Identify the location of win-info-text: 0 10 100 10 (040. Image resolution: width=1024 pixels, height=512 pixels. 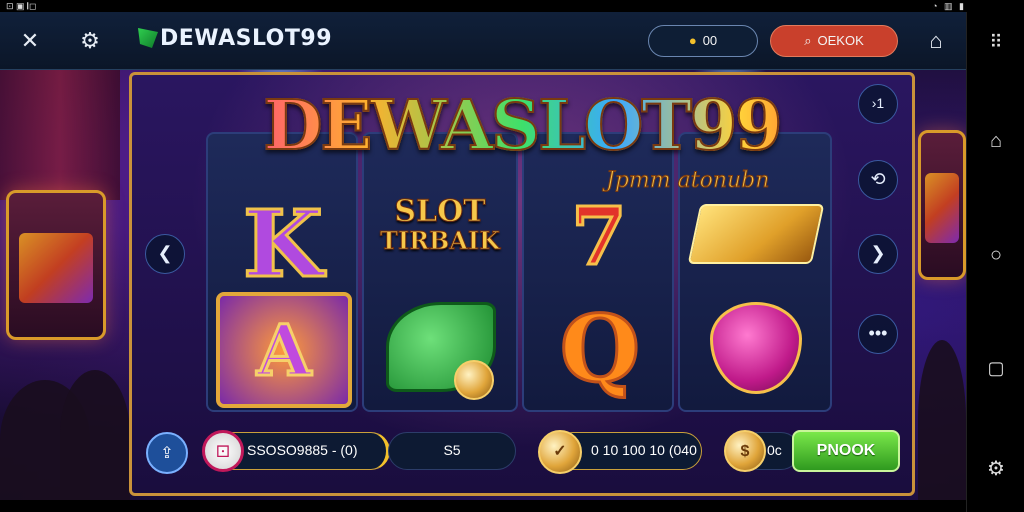
(644, 450).